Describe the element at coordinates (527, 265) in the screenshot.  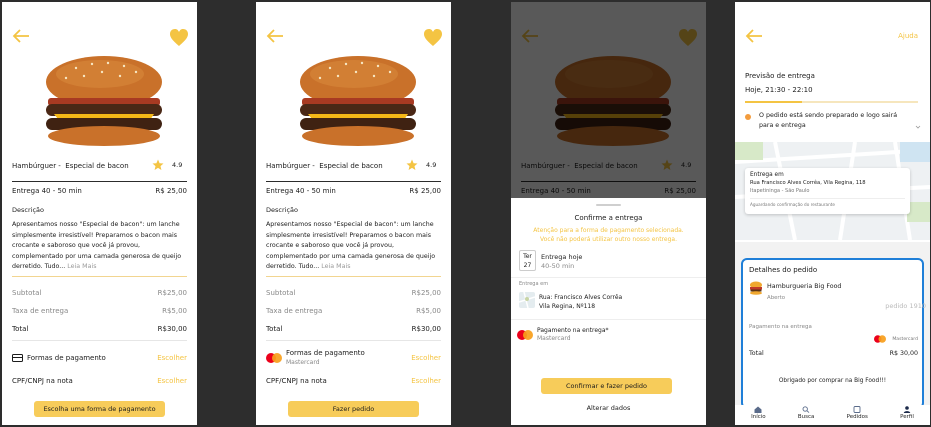
I see `day-number: 27` at that location.